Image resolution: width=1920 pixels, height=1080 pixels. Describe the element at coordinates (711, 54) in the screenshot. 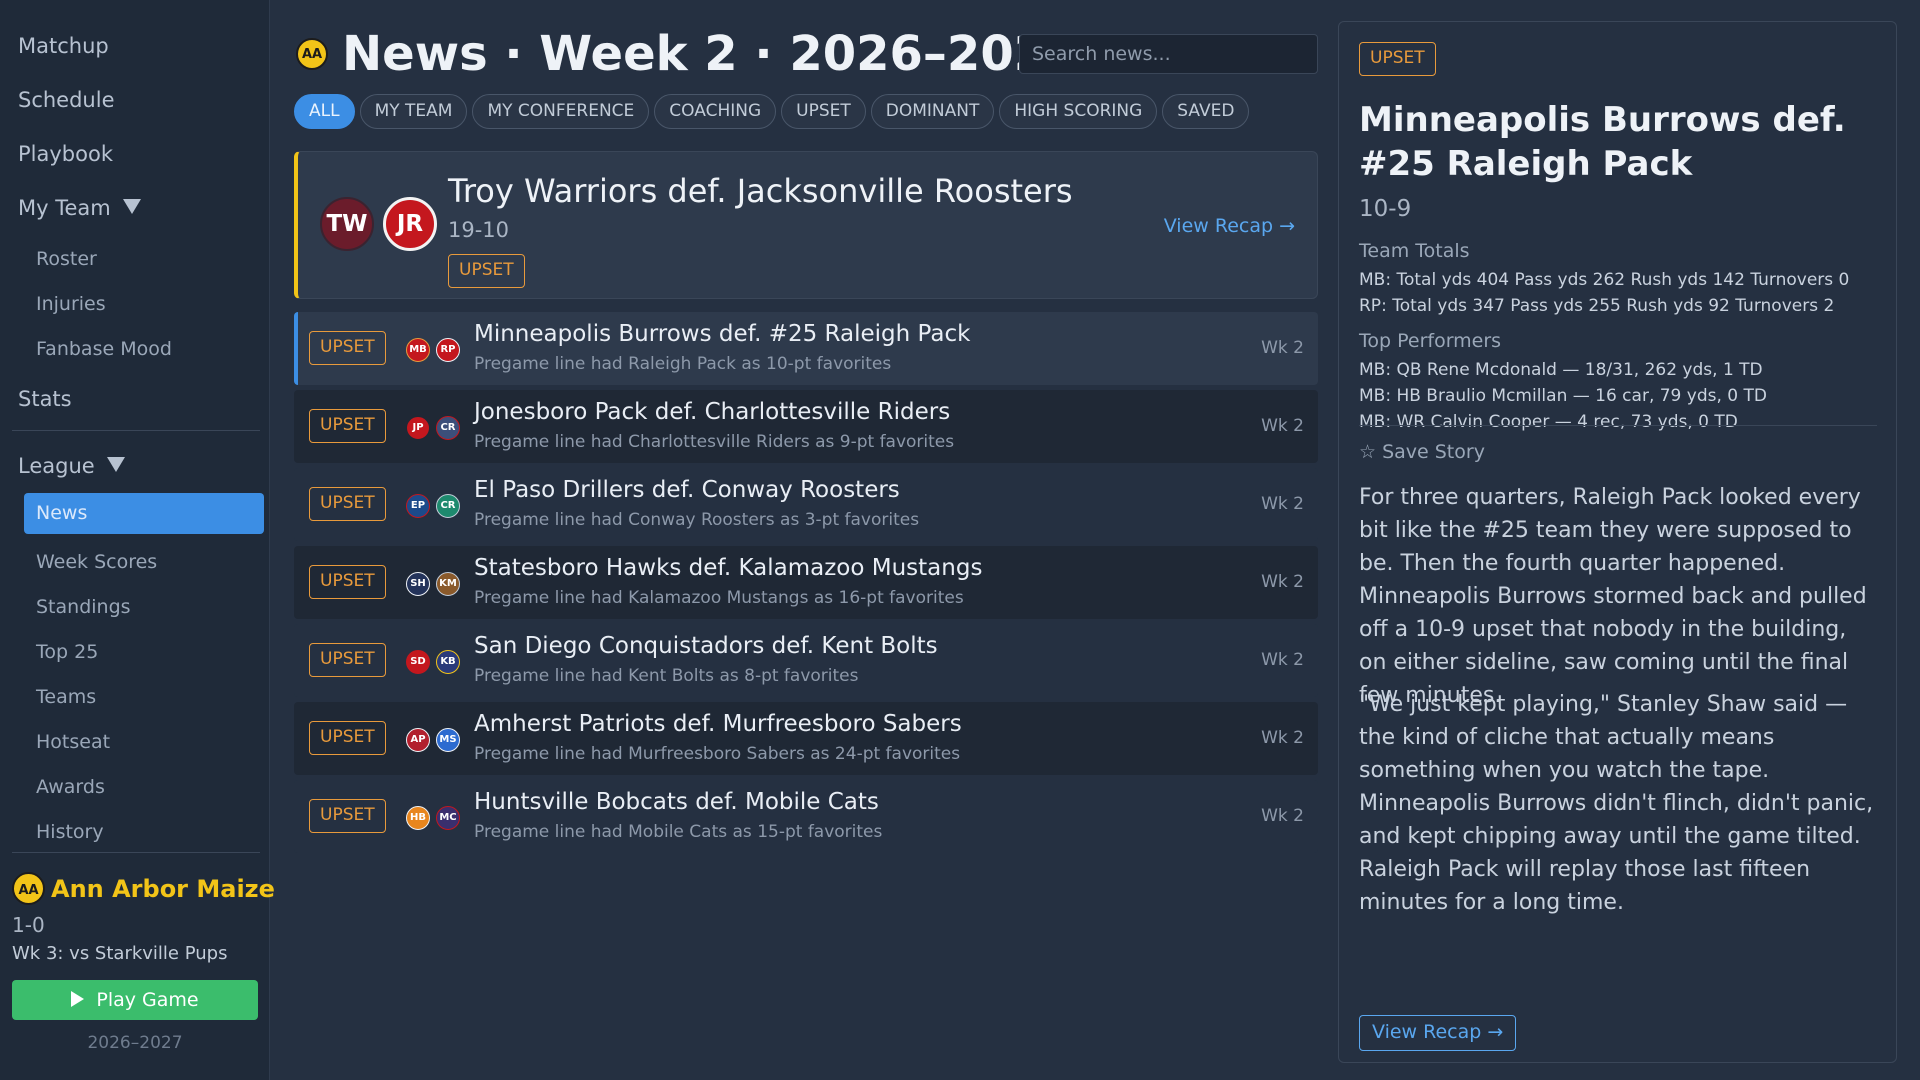

I see `page-title-text: News · Week 2 · 2026–2027` at that location.